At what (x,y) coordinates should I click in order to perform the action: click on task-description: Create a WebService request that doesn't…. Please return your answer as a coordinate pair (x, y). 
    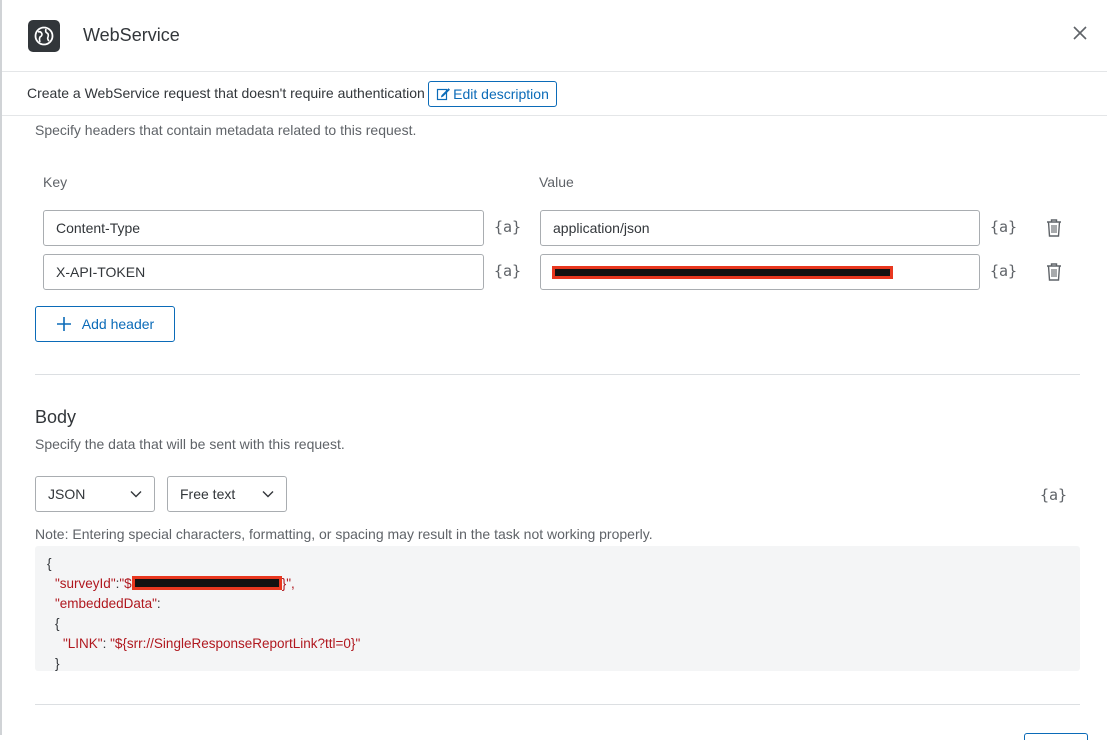
    Looking at the image, I should click on (226, 93).